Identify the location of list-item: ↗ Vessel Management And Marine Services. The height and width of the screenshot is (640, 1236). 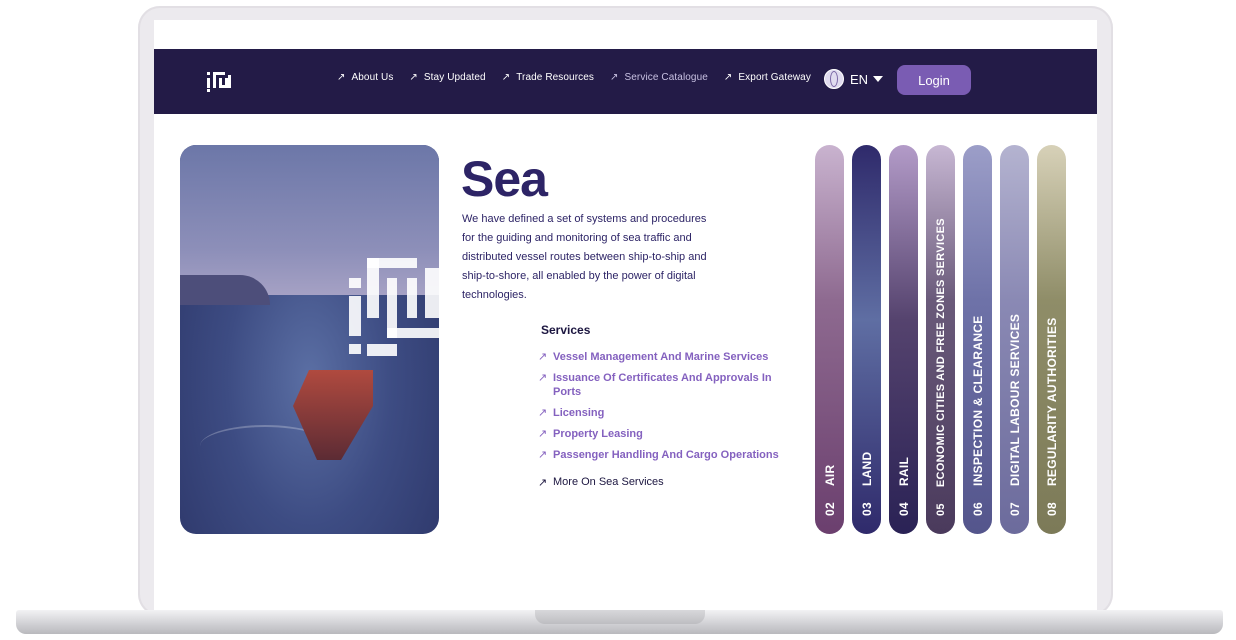
(663, 357).